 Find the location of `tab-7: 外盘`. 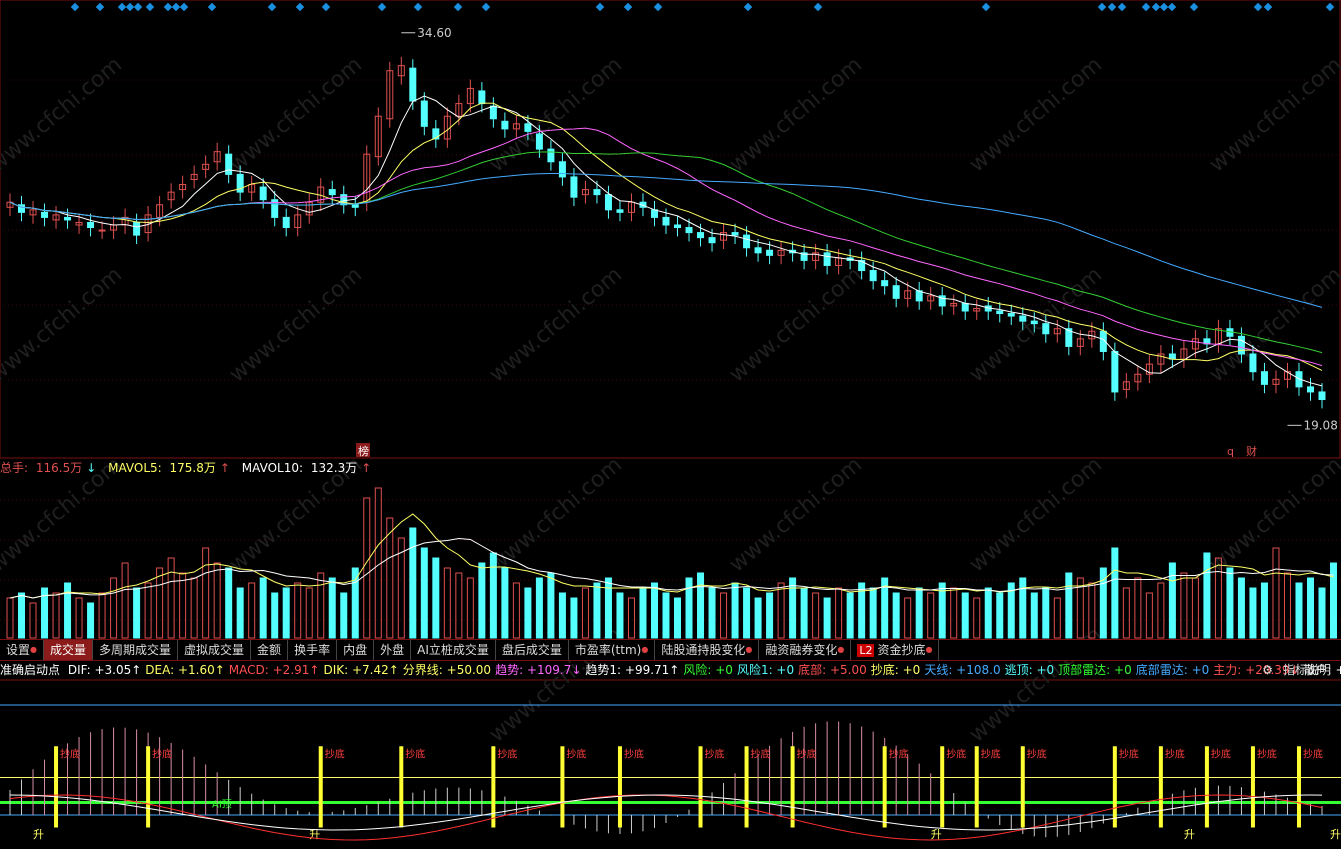

tab-7: 外盘 is located at coordinates (393, 650).